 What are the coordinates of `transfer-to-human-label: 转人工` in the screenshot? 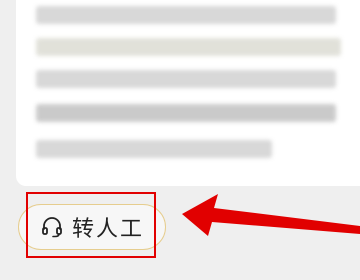 It's located at (107, 229).